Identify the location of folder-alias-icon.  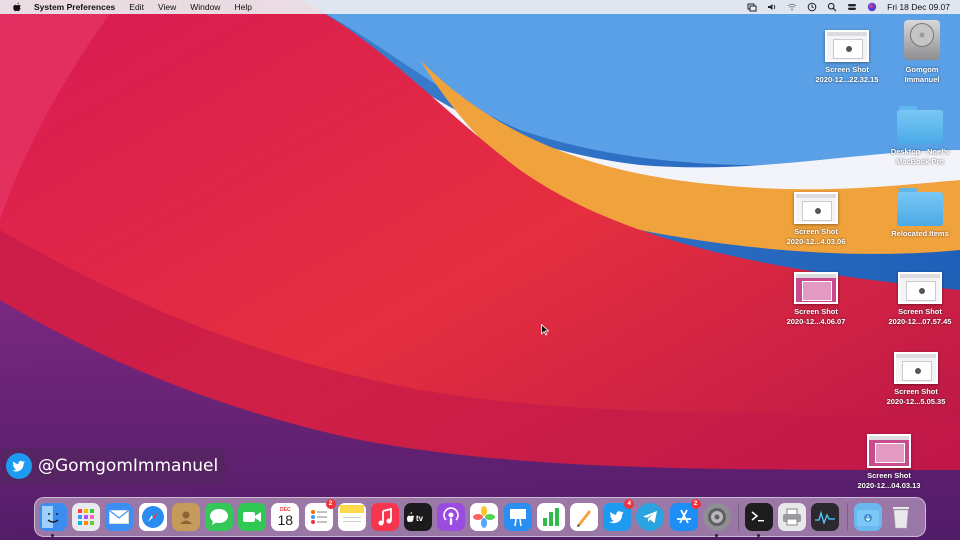
(920, 207).